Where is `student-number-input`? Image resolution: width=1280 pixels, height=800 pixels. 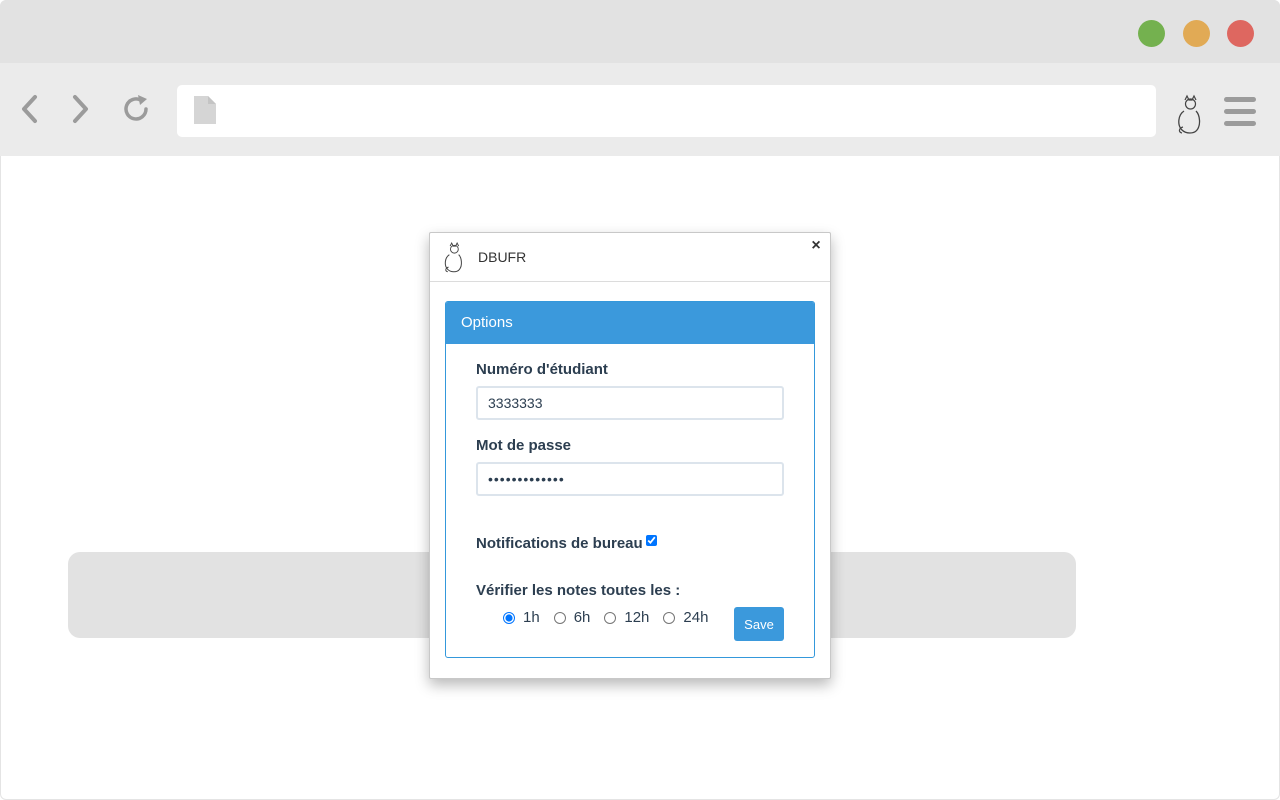 student-number-input is located at coordinates (630, 403).